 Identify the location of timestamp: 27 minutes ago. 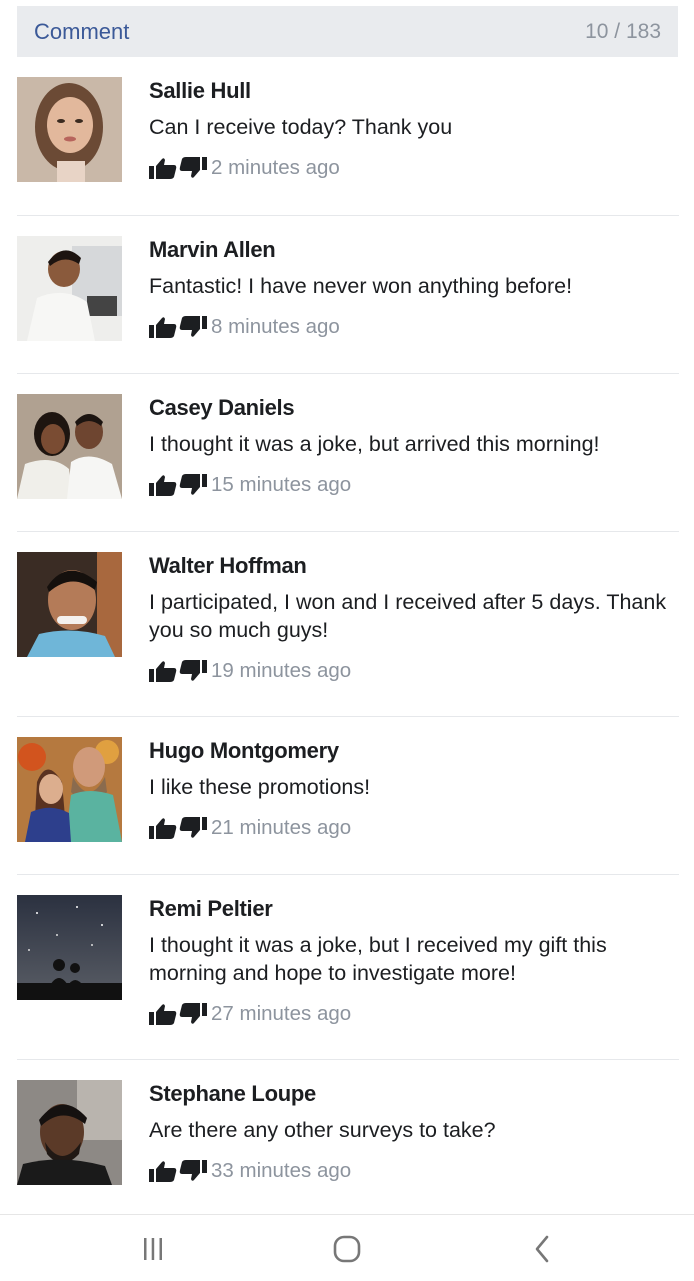
(281, 1013).